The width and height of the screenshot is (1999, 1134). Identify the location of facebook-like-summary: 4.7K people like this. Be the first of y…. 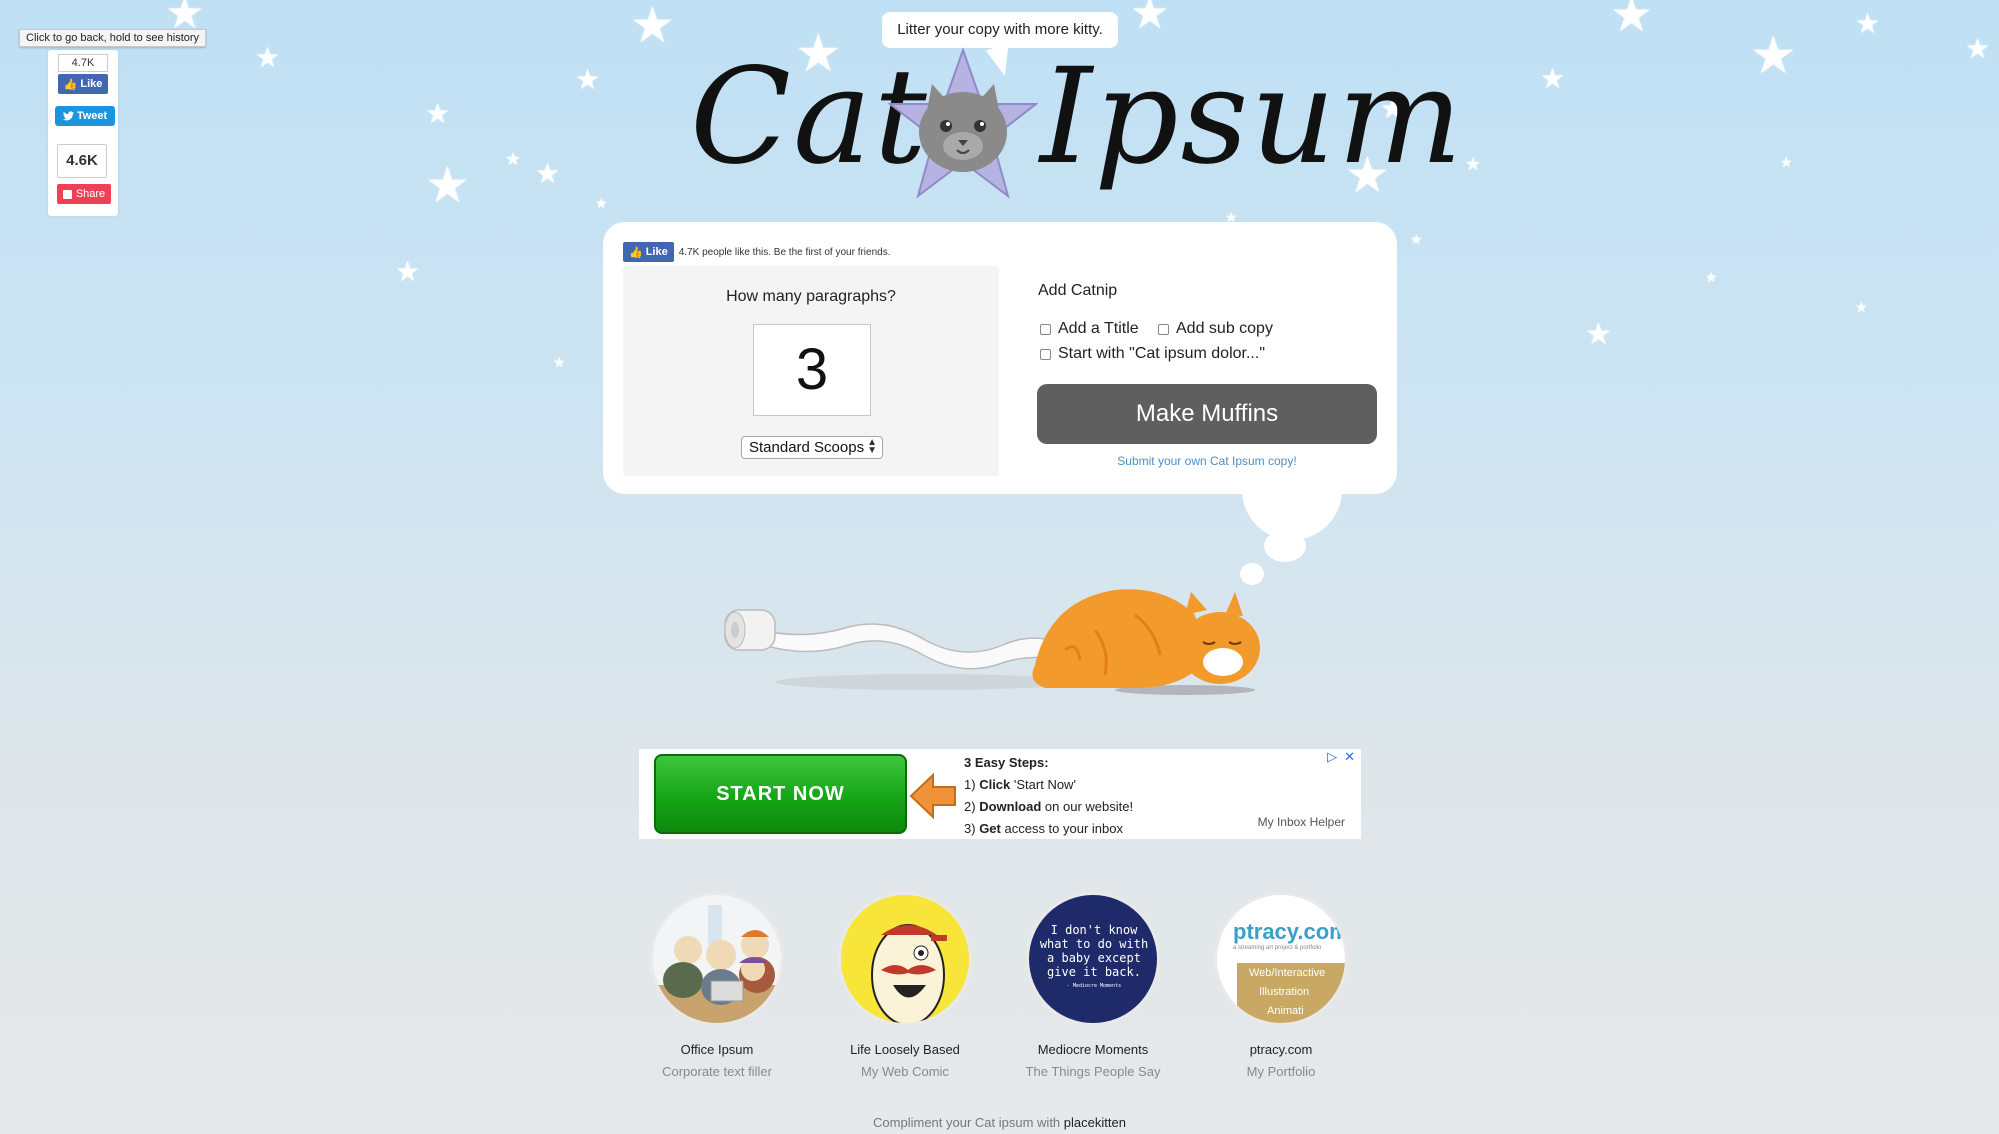
(784, 252).